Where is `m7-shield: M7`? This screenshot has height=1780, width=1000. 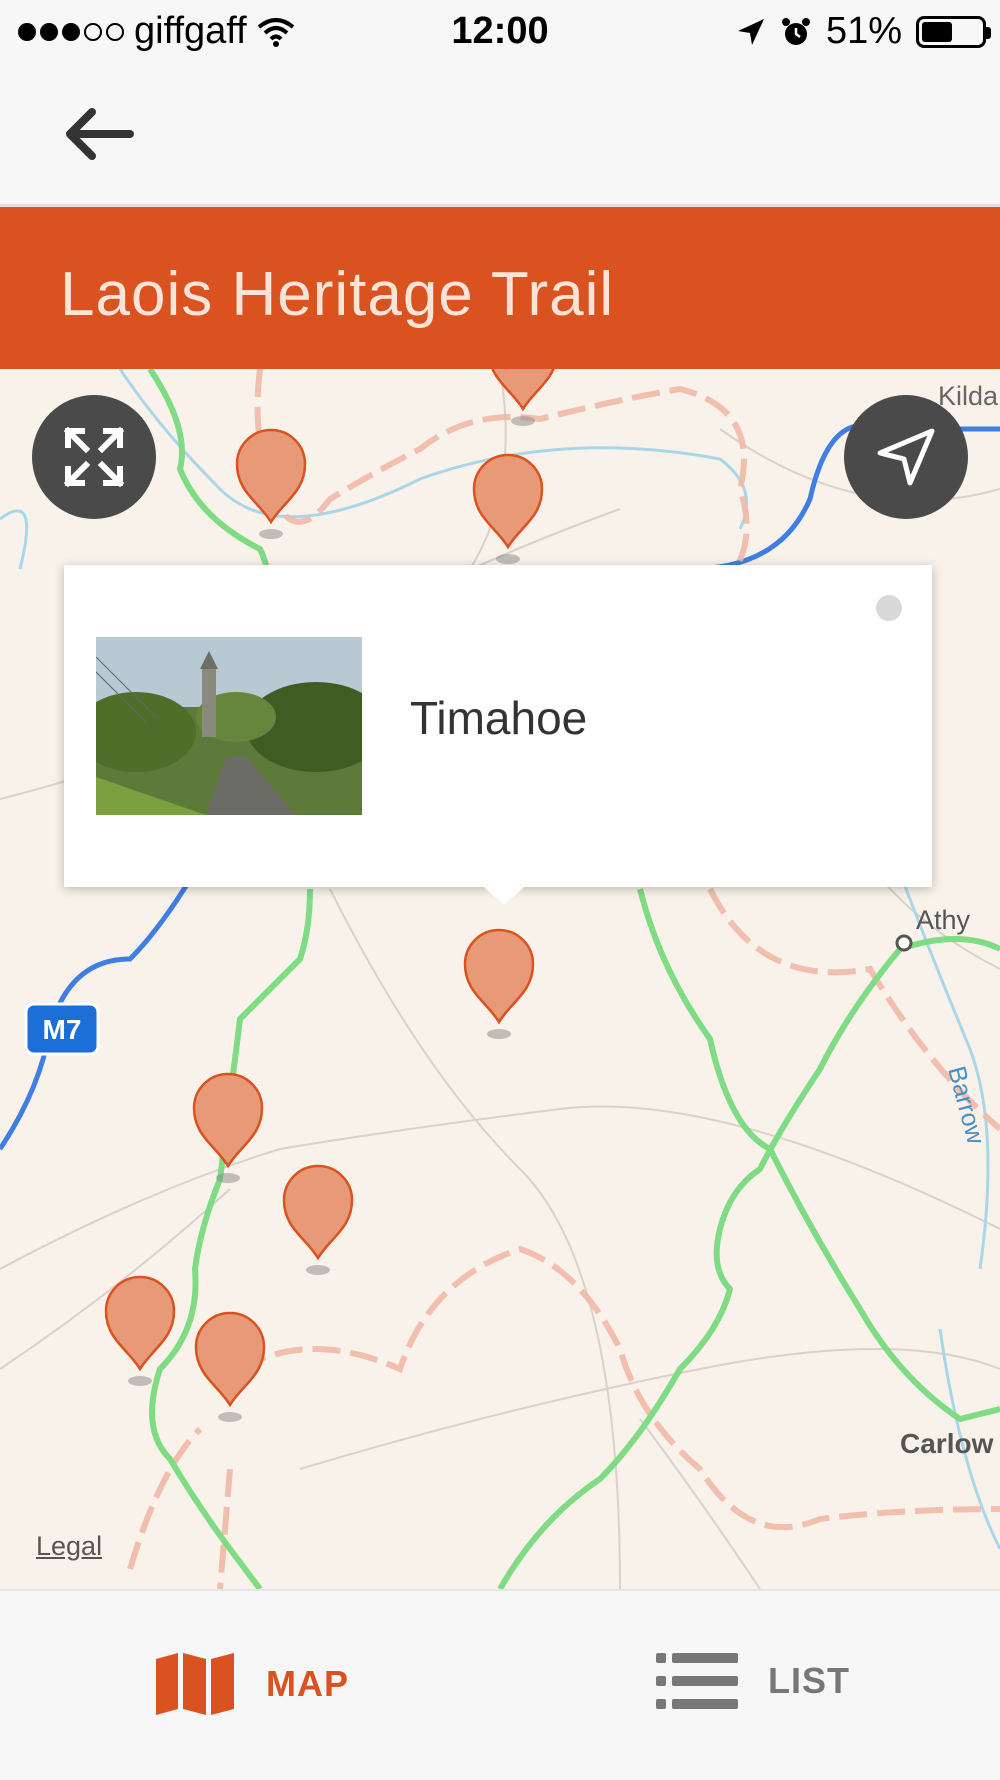 m7-shield: M7 is located at coordinates (62, 1029).